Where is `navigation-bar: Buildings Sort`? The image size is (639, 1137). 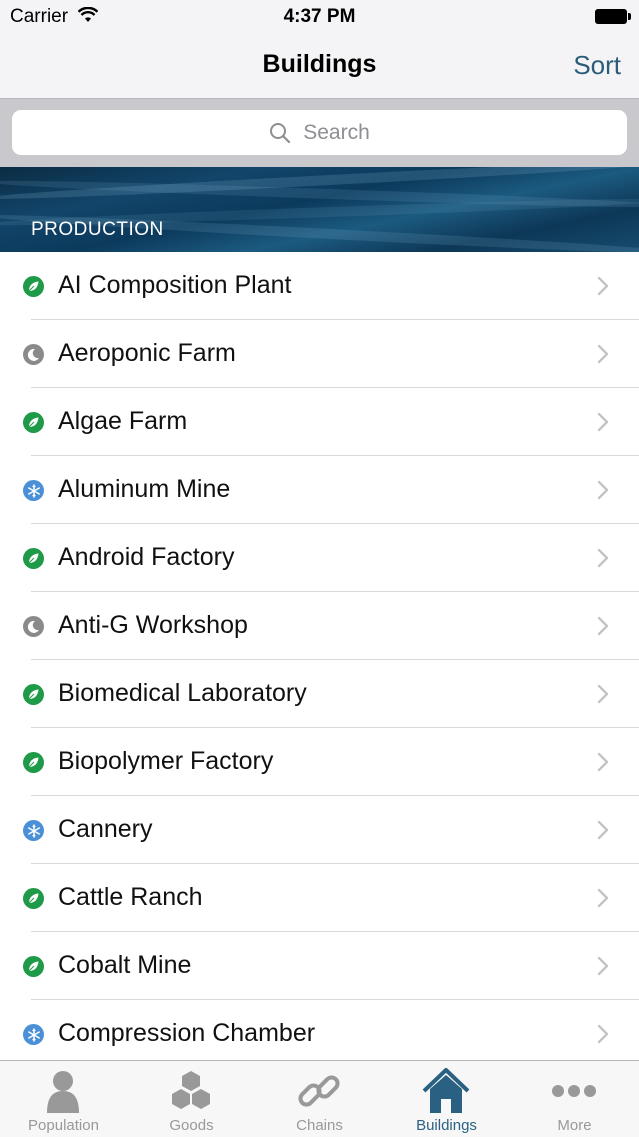
navigation-bar: Buildings Sort is located at coordinates (319, 66).